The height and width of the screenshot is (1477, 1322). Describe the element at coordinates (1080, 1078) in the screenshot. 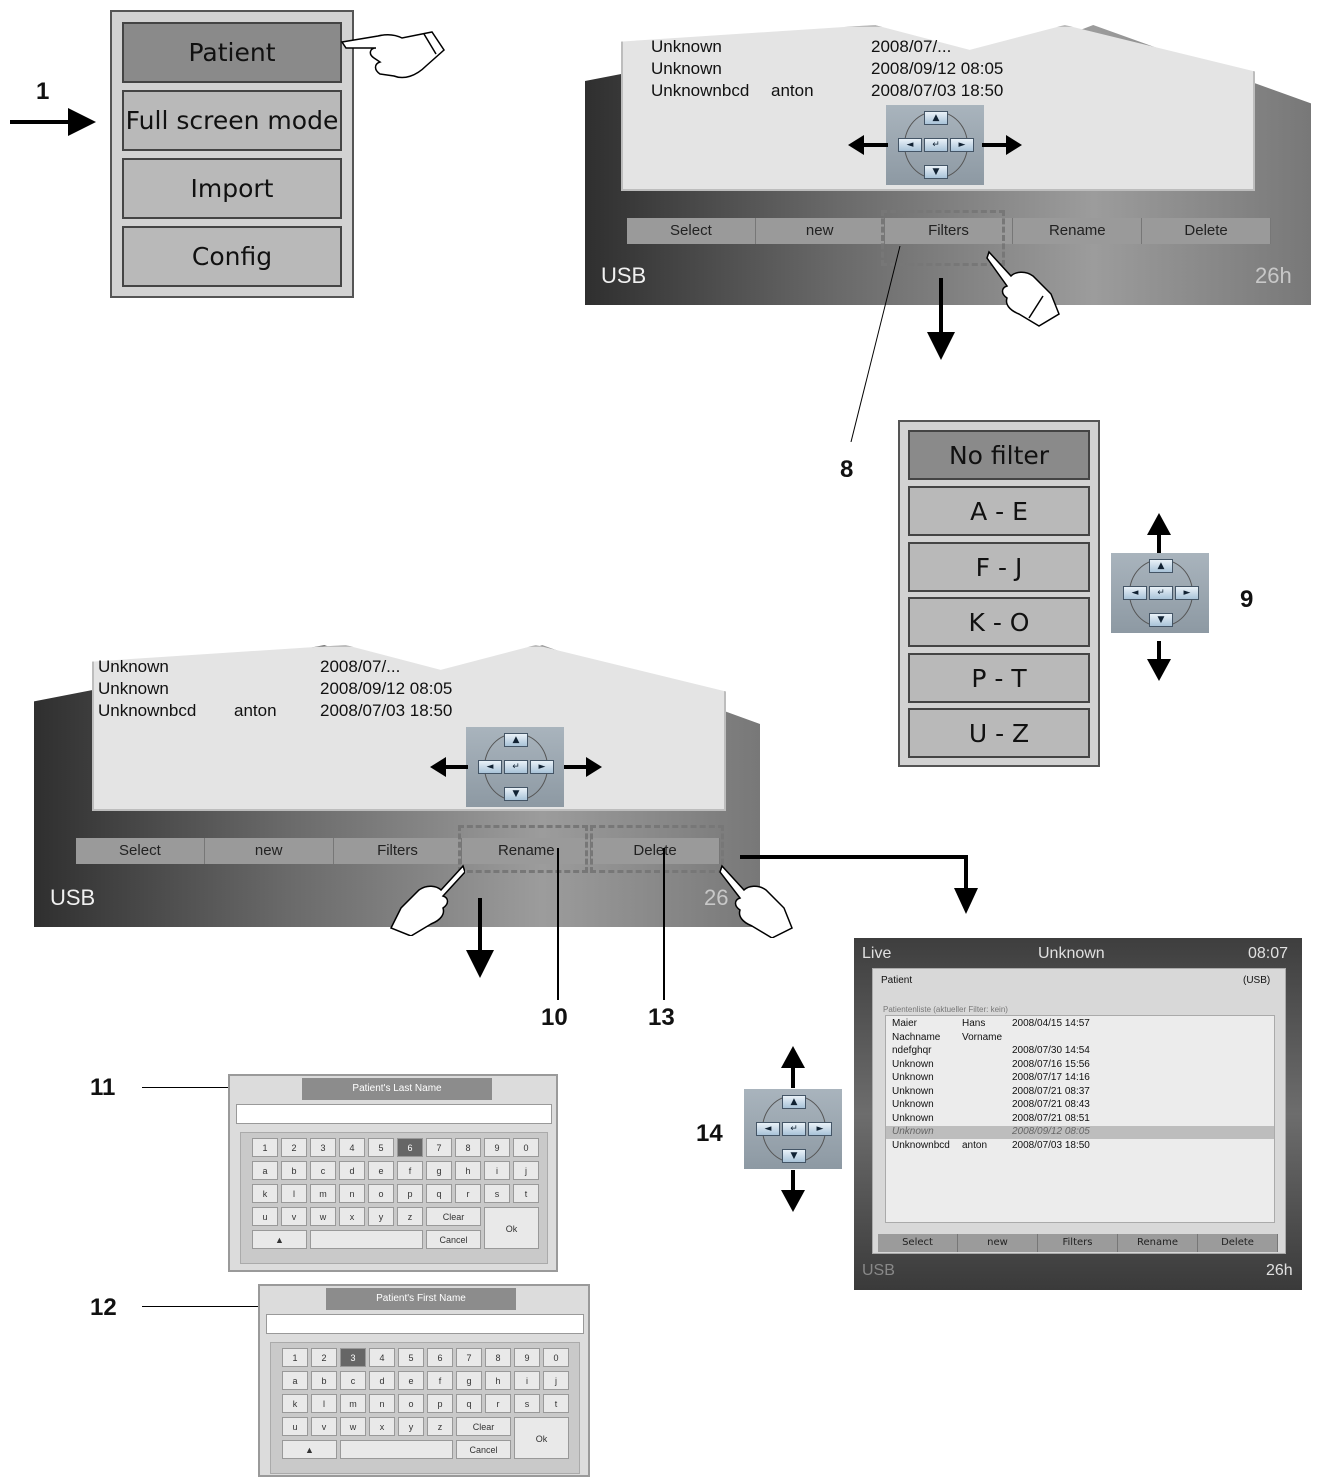

I see `patient-row: Unknown 2008/07/17 14:16` at that location.